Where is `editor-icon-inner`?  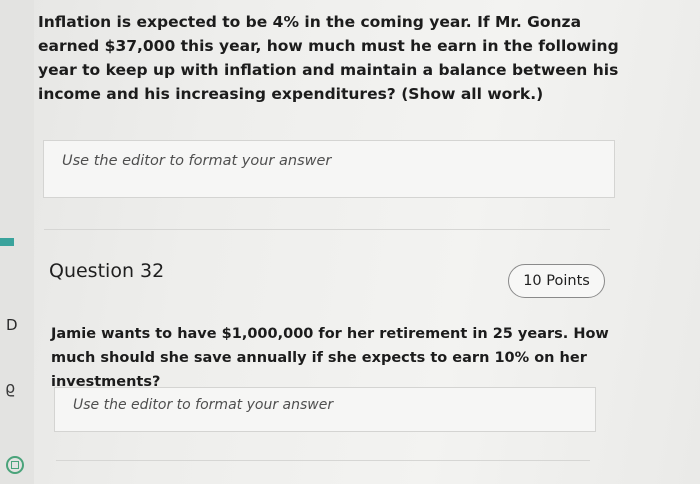
editor-icon-inner is located at coordinates (15, 465).